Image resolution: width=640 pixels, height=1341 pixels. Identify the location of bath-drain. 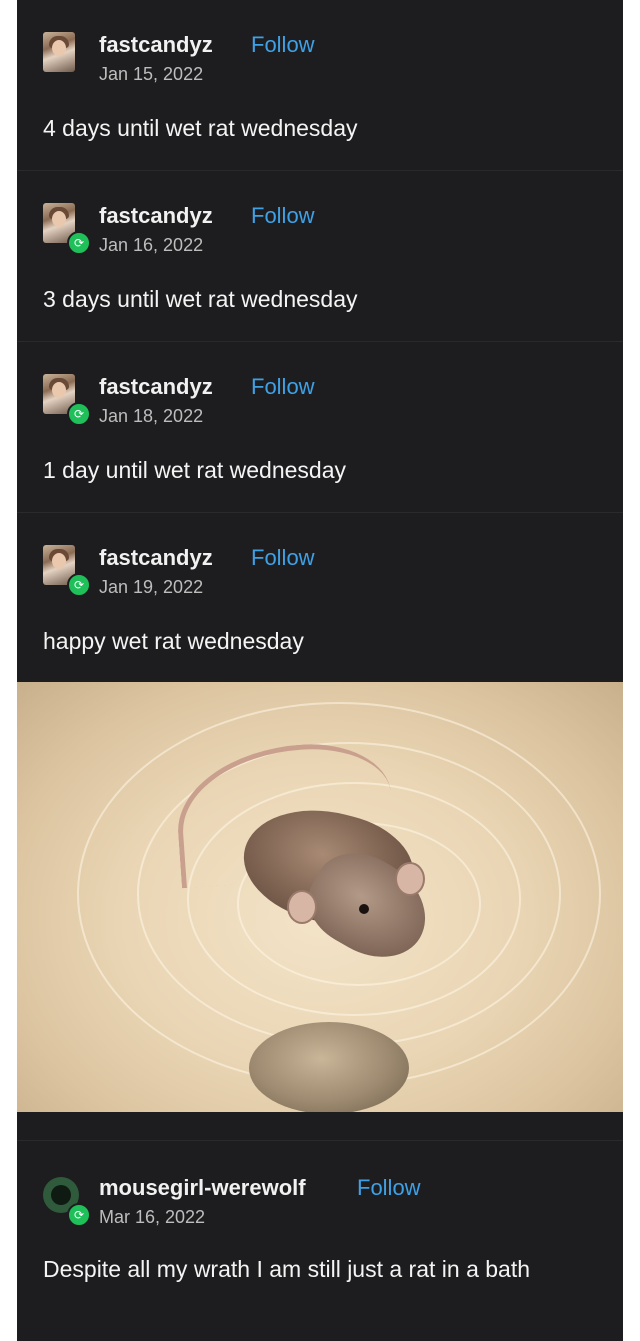
(329, 1067).